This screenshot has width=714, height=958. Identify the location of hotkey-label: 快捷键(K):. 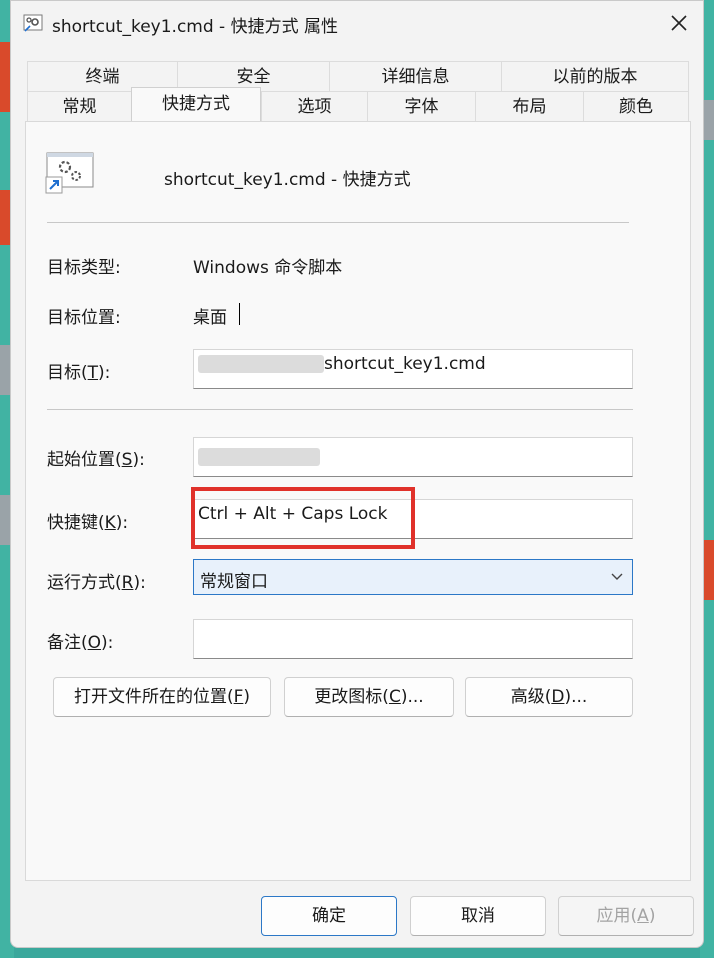
(88, 523).